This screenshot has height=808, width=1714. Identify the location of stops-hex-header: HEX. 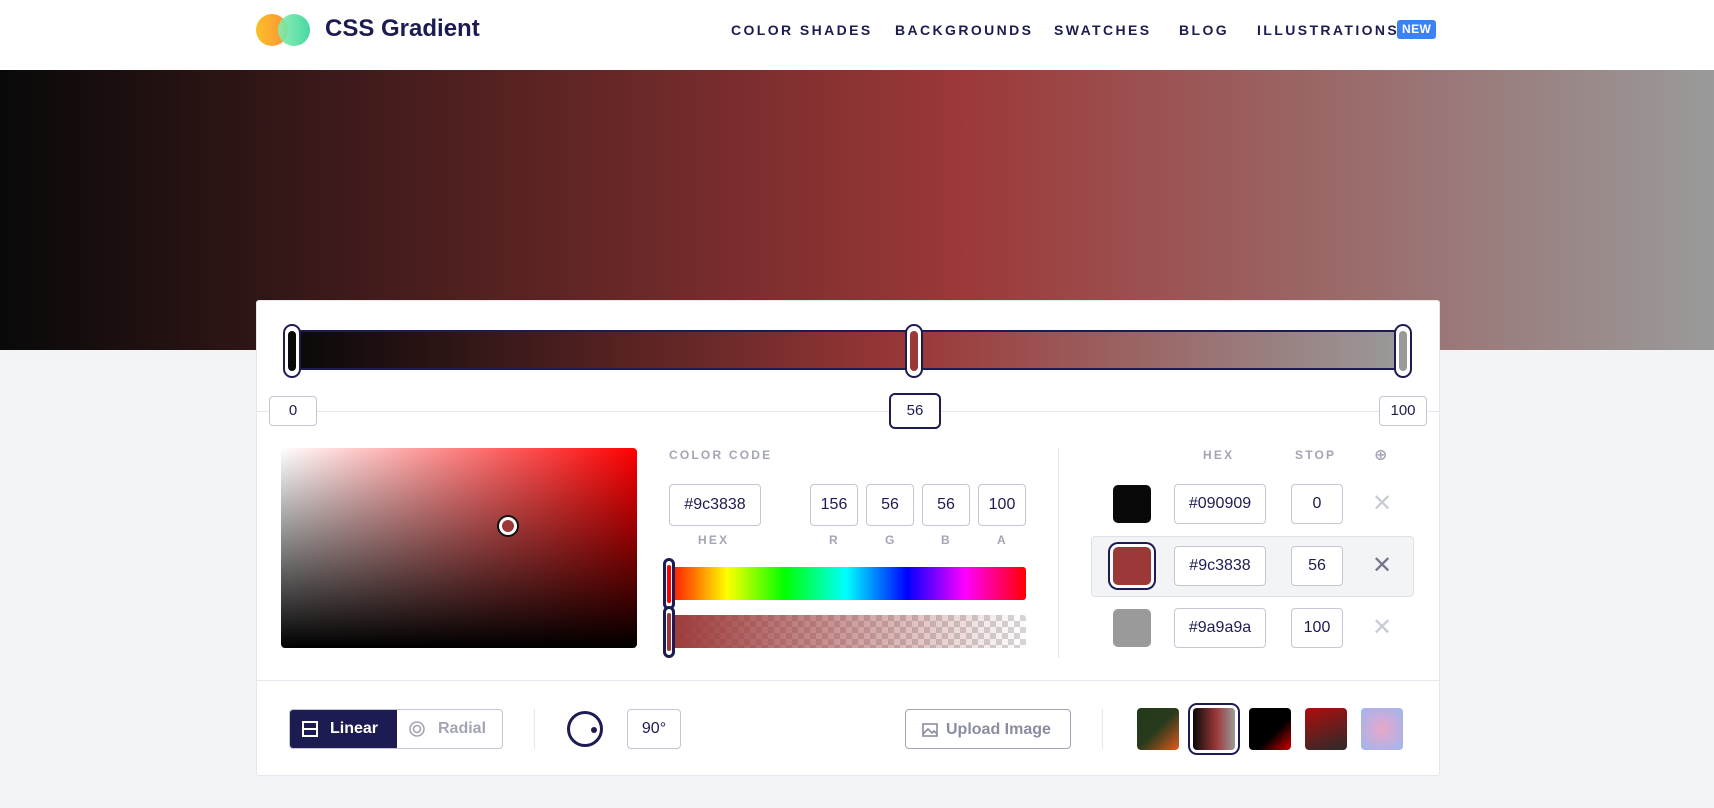
(1219, 455).